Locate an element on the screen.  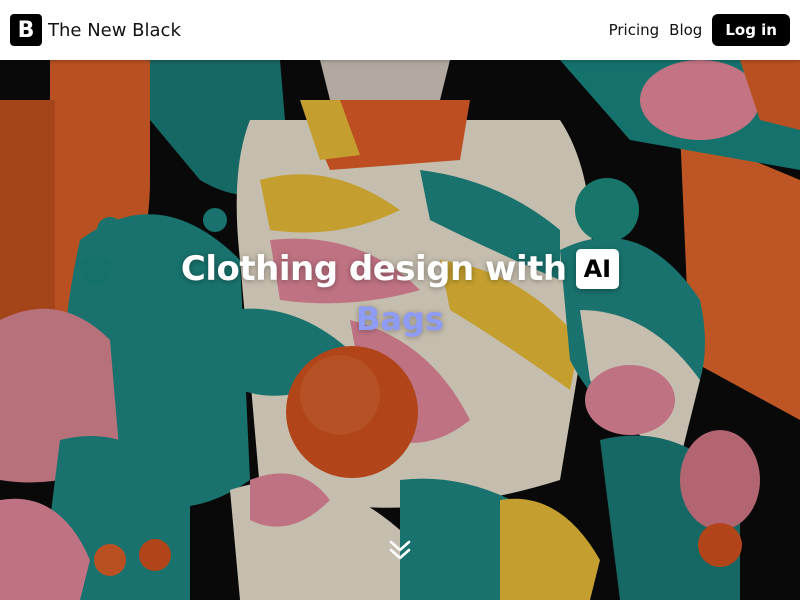
brand-link: B The New Black is located at coordinates (95, 30).